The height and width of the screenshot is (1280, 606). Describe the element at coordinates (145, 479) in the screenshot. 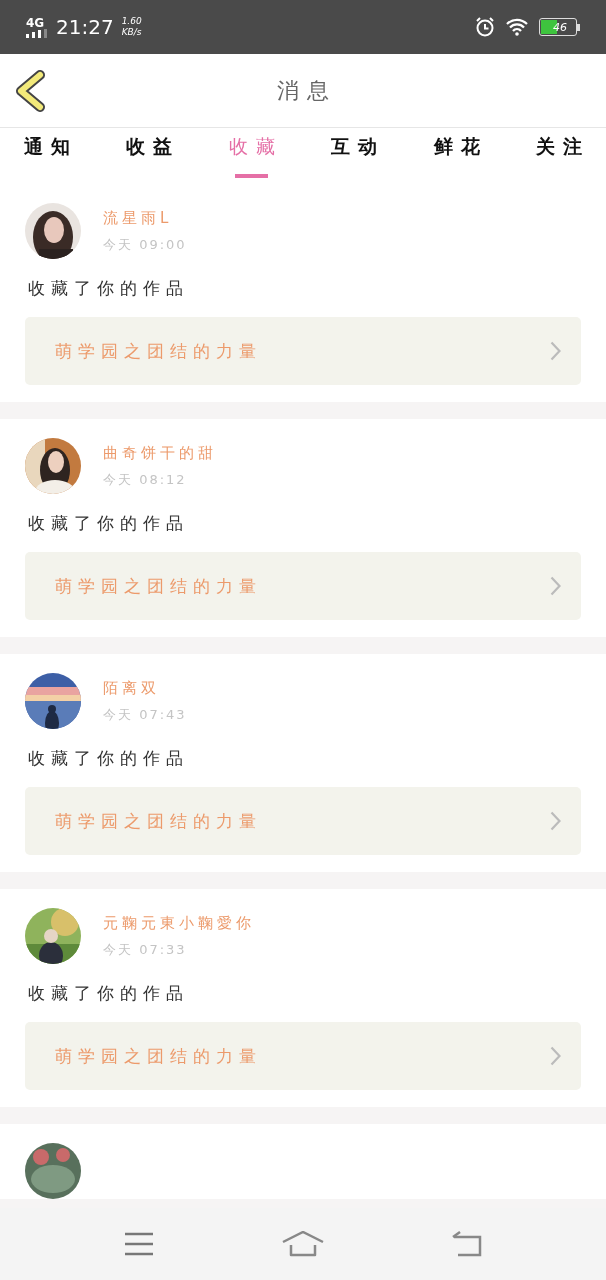

I see `timestamp: 今天 08:12` at that location.